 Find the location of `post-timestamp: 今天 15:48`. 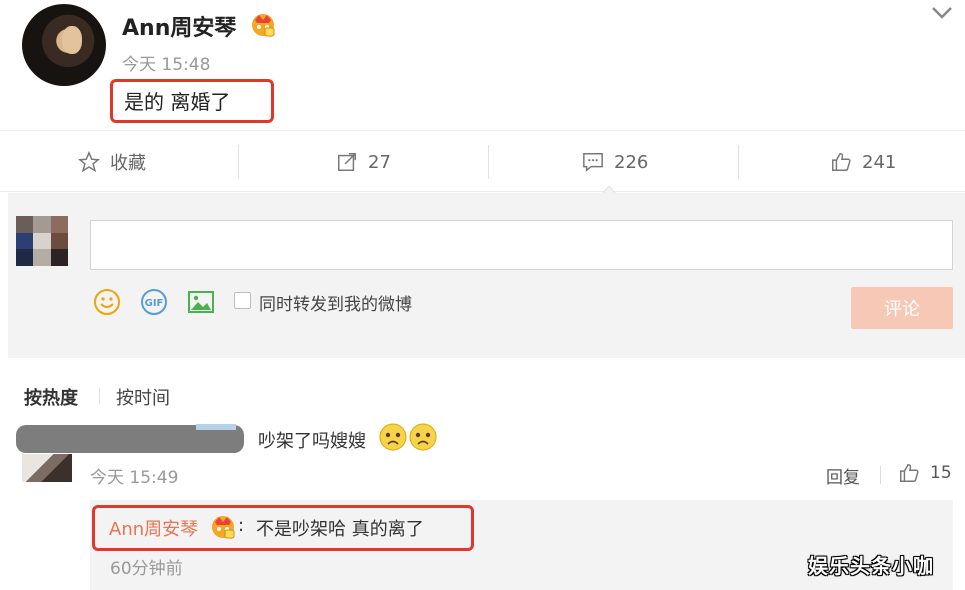

post-timestamp: 今天 15:48 is located at coordinates (166, 65).